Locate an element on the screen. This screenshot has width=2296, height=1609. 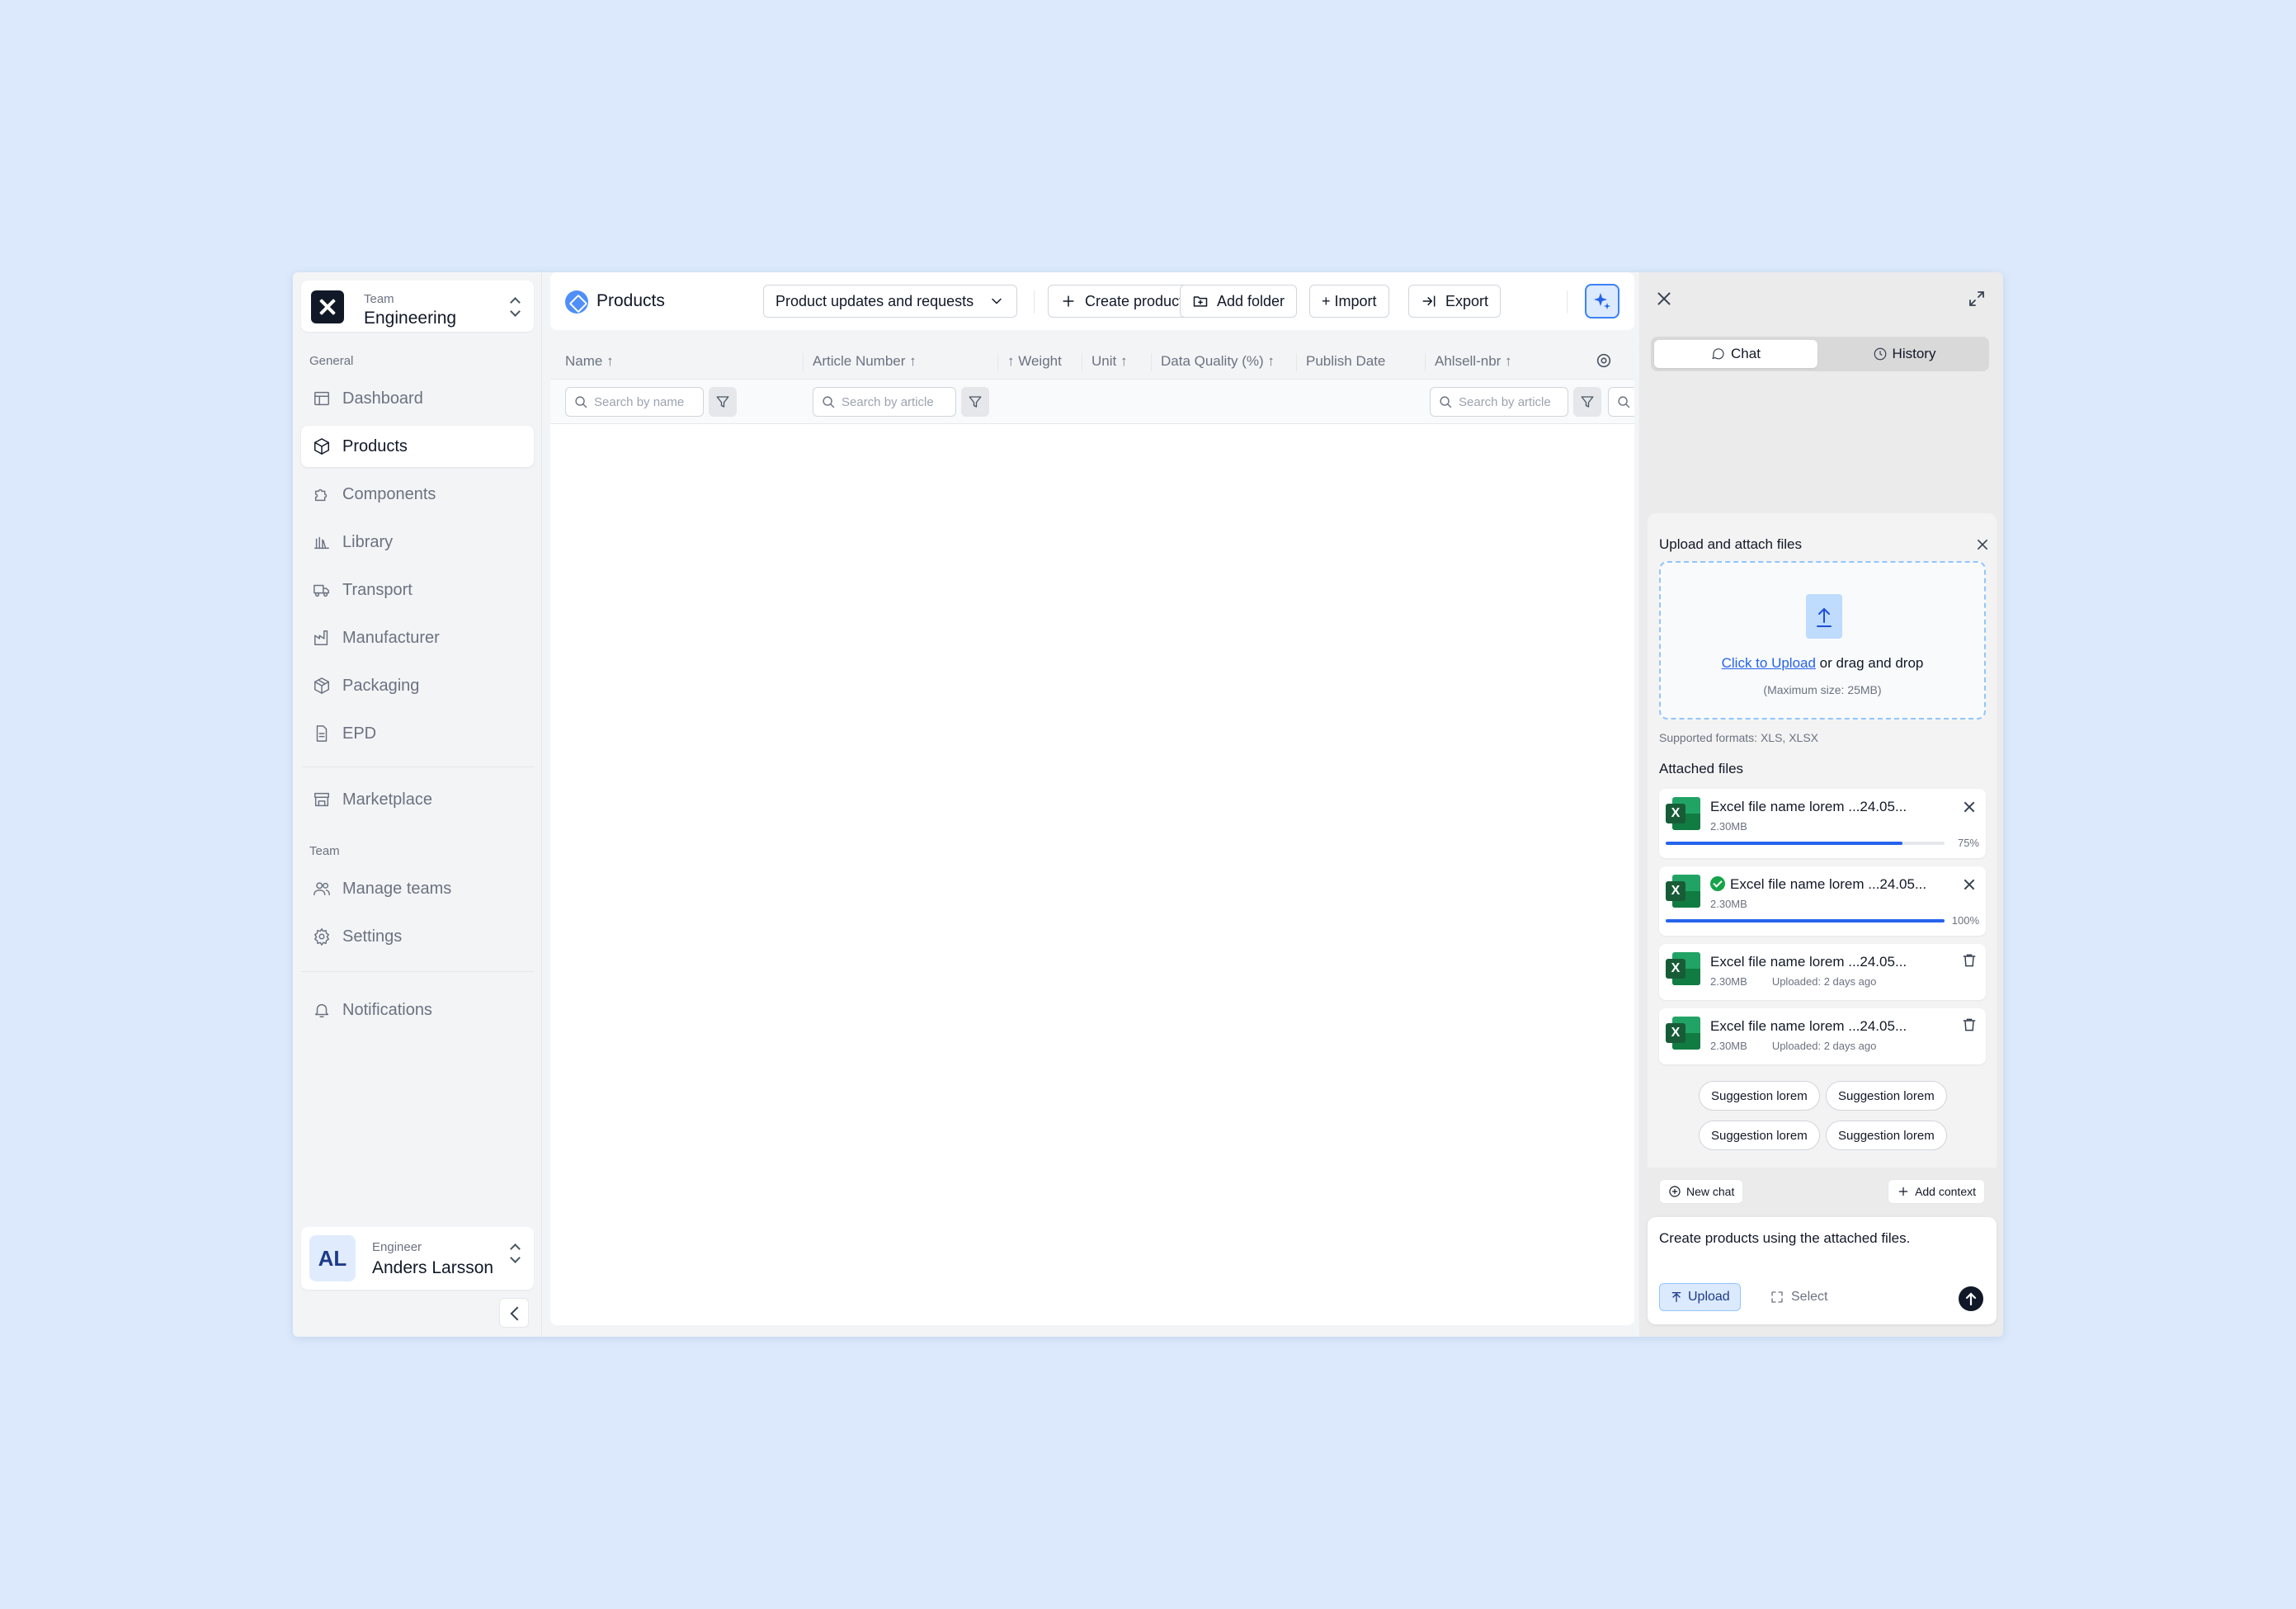
upload-title: Upload and attach files is located at coordinates (1730, 544).